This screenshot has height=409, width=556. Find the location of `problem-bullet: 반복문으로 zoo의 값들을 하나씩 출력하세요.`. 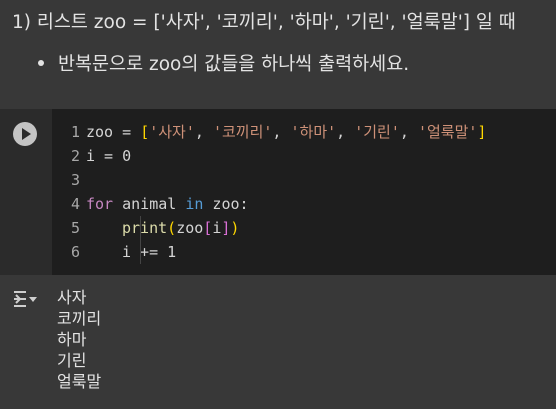

problem-bullet: 반복문으로 zoo의 값들을 하나씩 출력하세요. is located at coordinates (223, 65).